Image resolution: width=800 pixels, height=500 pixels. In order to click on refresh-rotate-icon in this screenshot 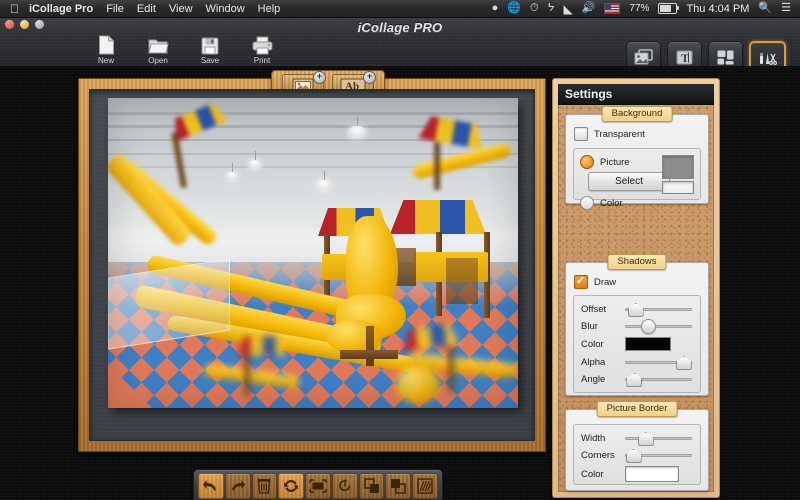, I will do `click(291, 486)`.